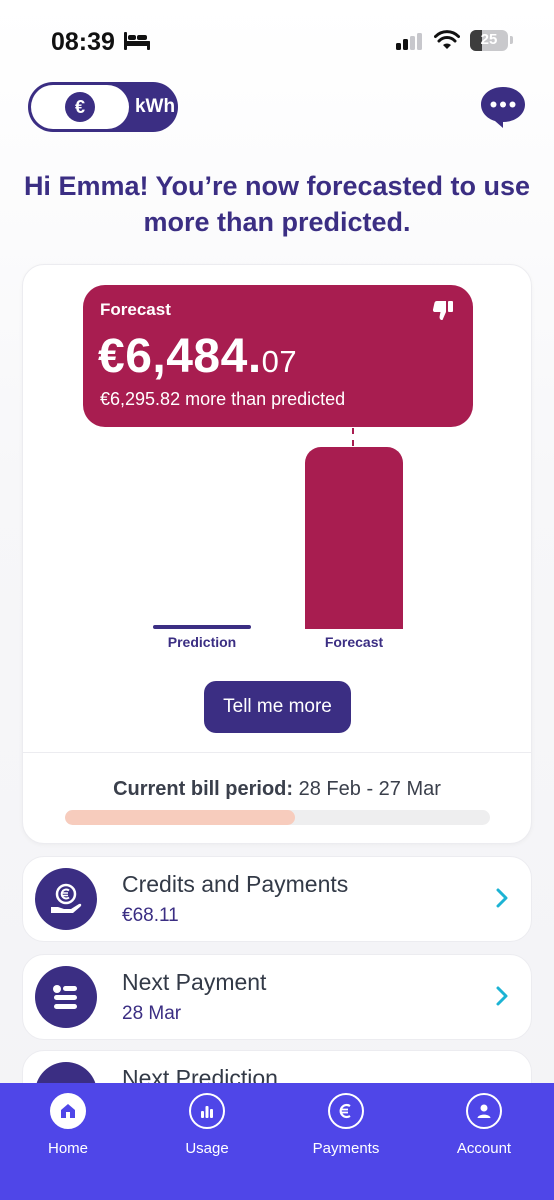  Describe the element at coordinates (207, 1148) in the screenshot. I see `tab-usage-label: Usage` at that location.